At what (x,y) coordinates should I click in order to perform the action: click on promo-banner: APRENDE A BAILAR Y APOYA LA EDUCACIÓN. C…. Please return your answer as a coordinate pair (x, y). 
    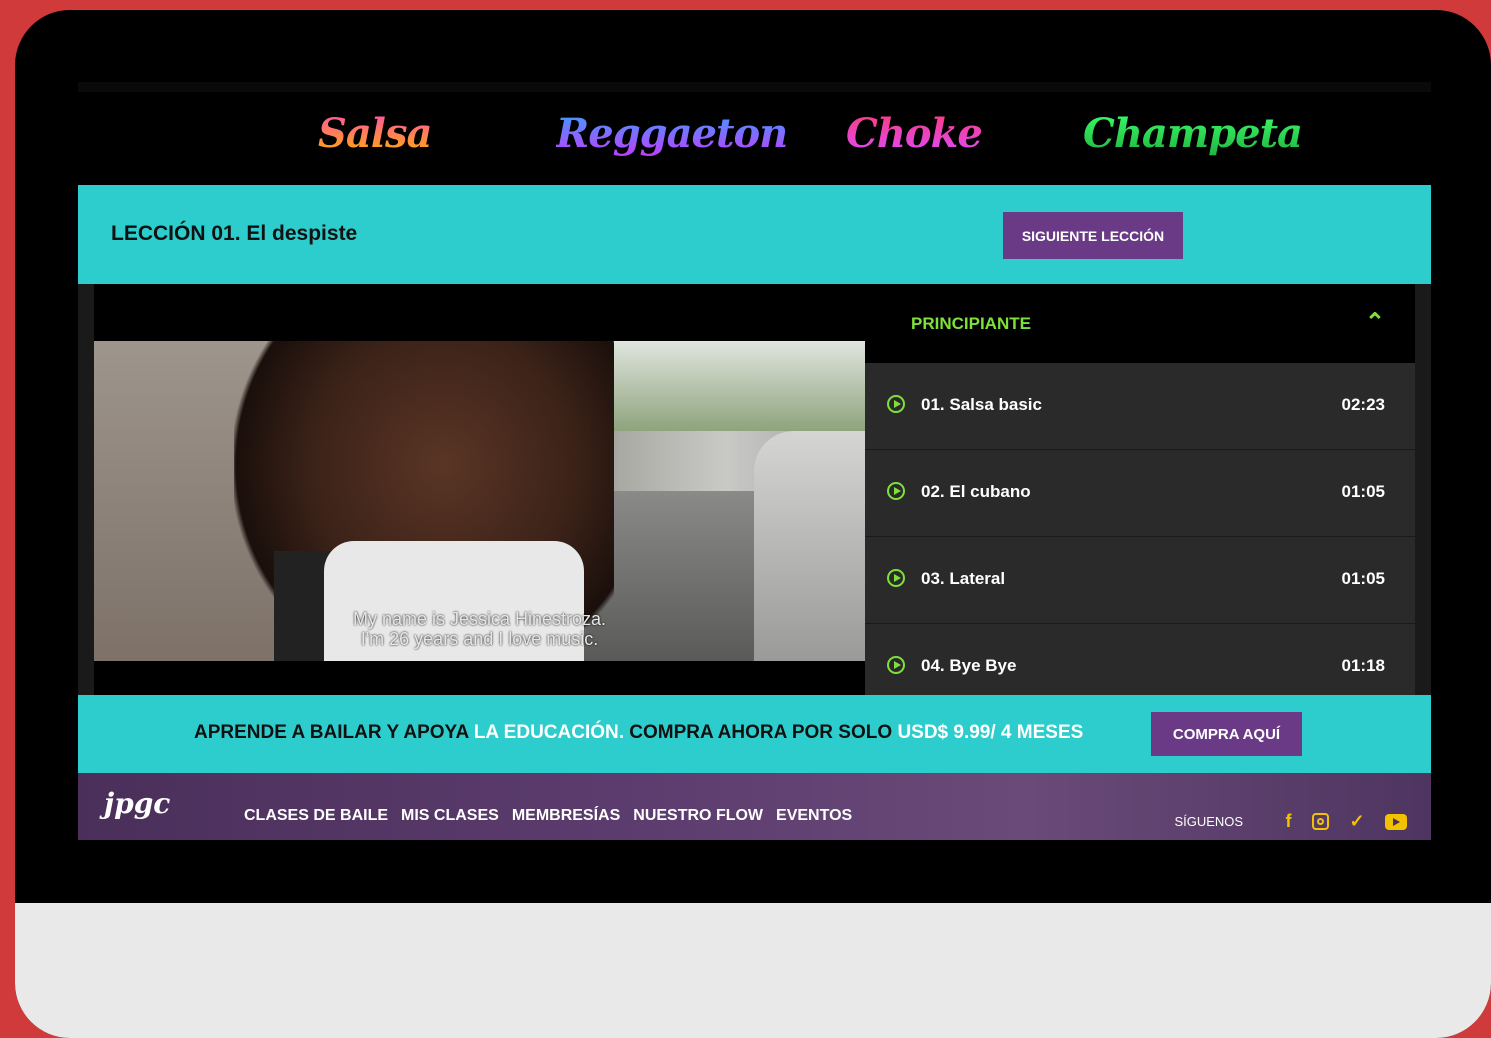
    Looking at the image, I should click on (754, 734).